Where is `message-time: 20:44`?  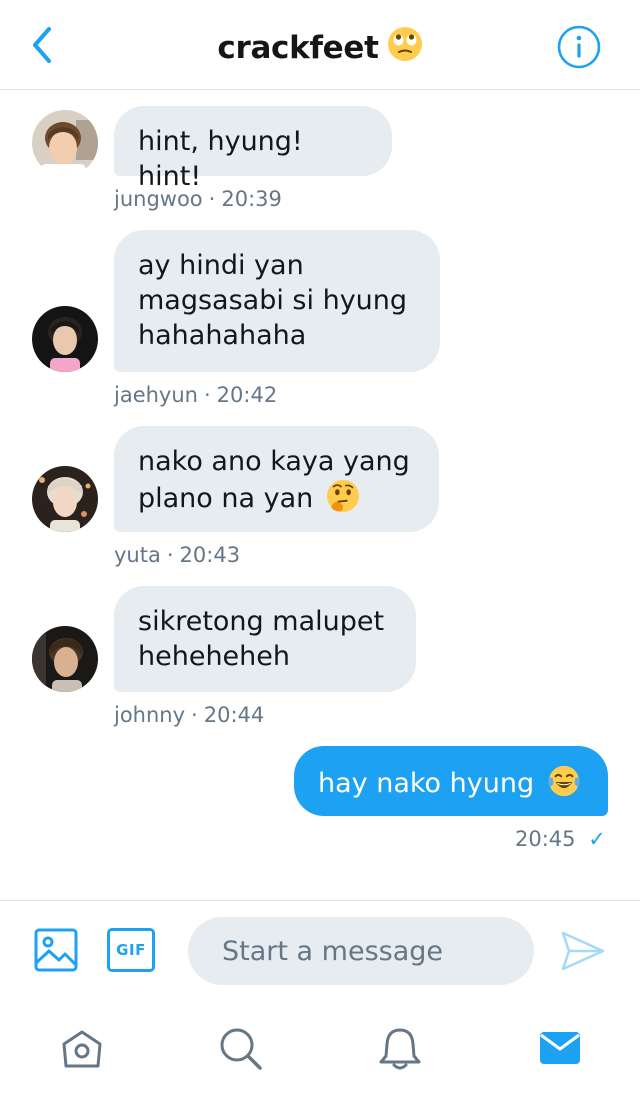
message-time: 20:44 is located at coordinates (234, 715).